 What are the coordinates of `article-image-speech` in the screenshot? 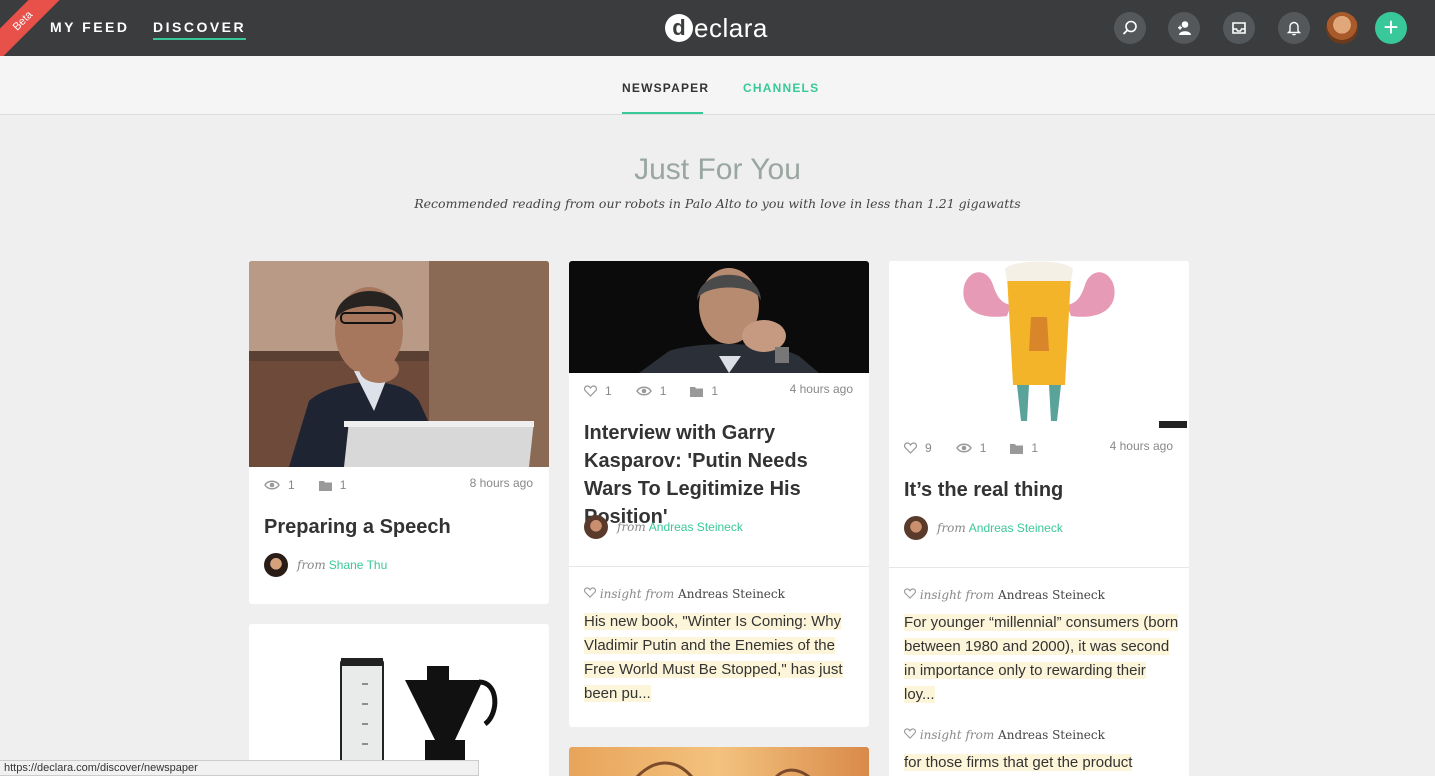 It's located at (399, 364).